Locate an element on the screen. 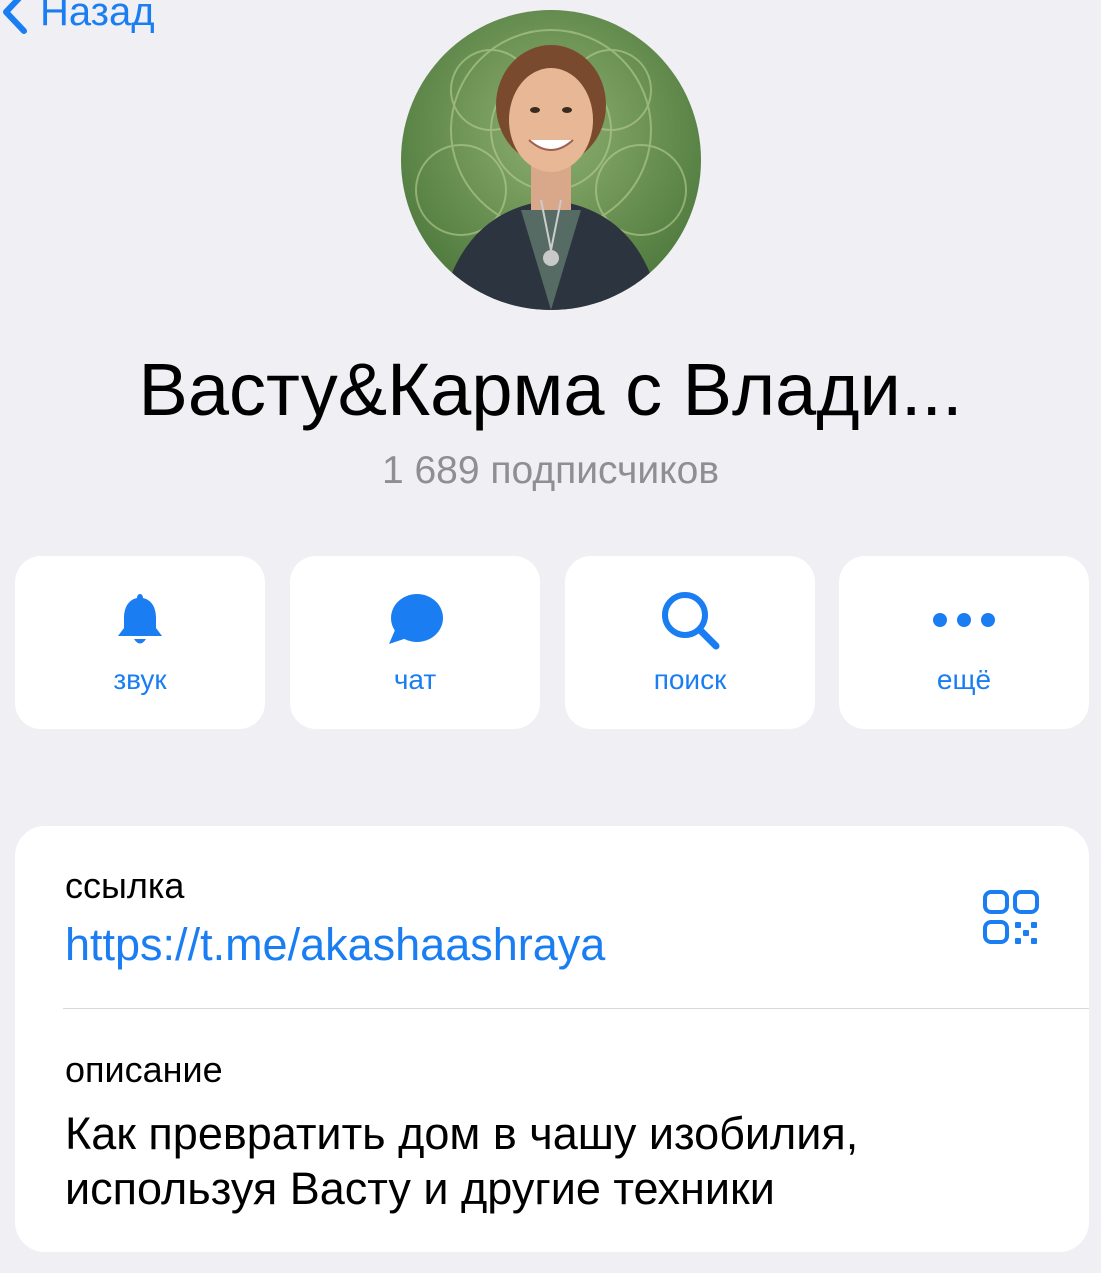 Image resolution: width=1101 pixels, height=1273 pixels. chat-bubble-icon is located at coordinates (415, 620).